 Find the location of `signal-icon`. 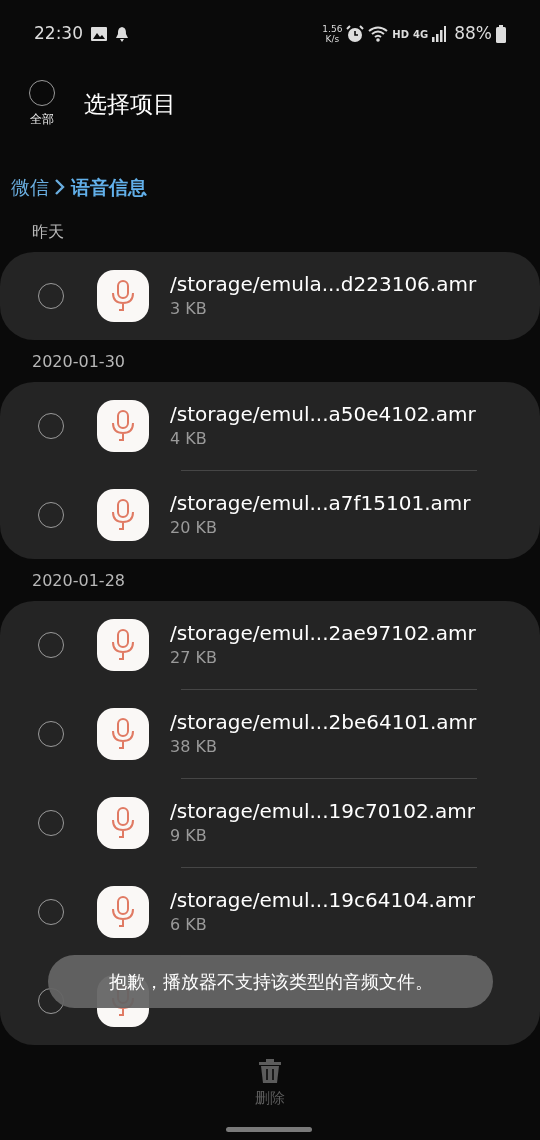

signal-icon is located at coordinates (439, 34).